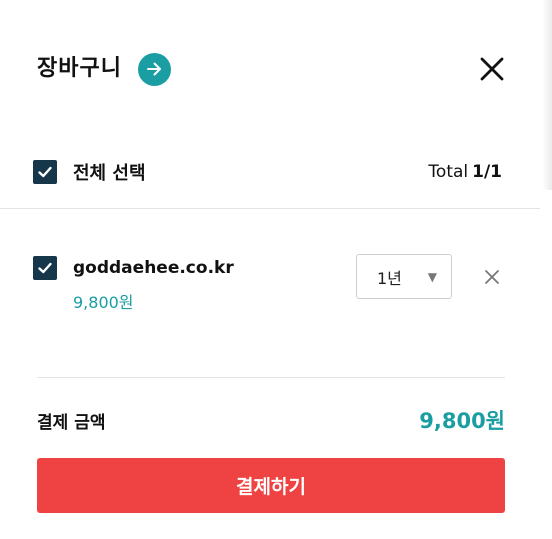  What do you see at coordinates (389, 278) in the screenshot?
I see `period-select-value: 1년` at bounding box center [389, 278].